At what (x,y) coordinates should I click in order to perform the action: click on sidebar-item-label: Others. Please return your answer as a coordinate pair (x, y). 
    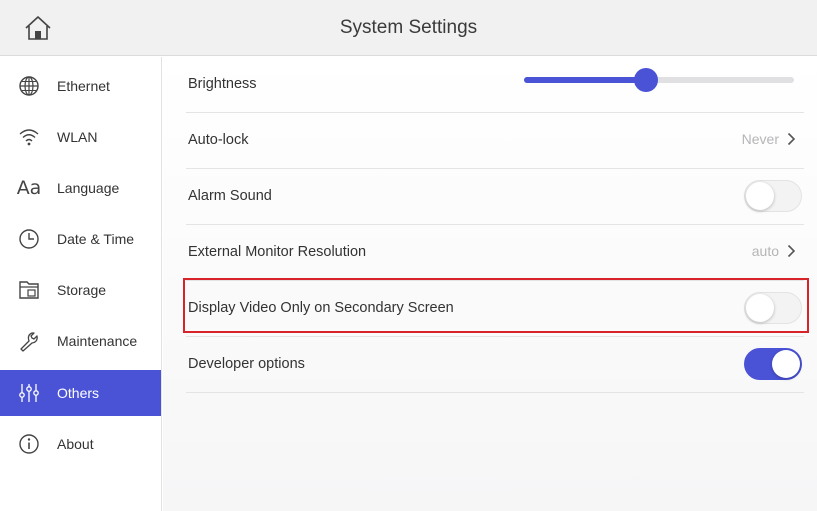
    Looking at the image, I should click on (78, 393).